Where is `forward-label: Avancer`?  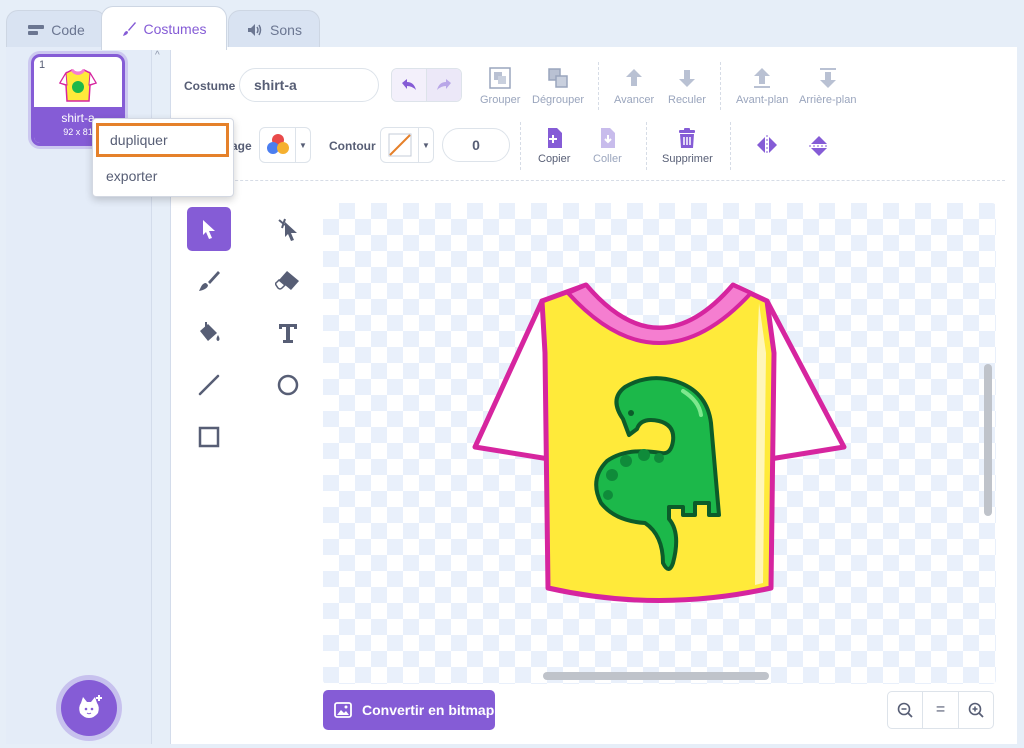
forward-label: Avancer is located at coordinates (634, 100).